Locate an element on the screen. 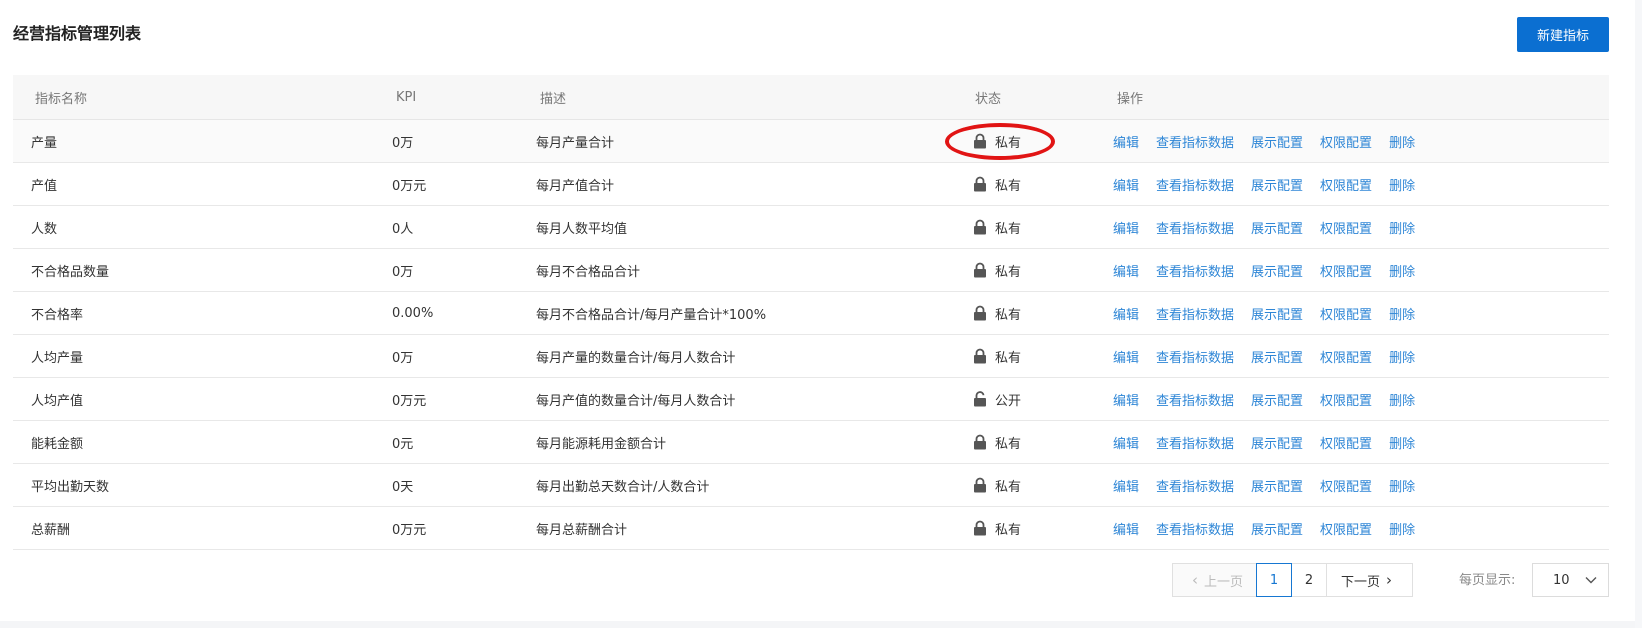 This screenshot has height=628, width=1642. indicator-kpi: 0万 is located at coordinates (403, 143).